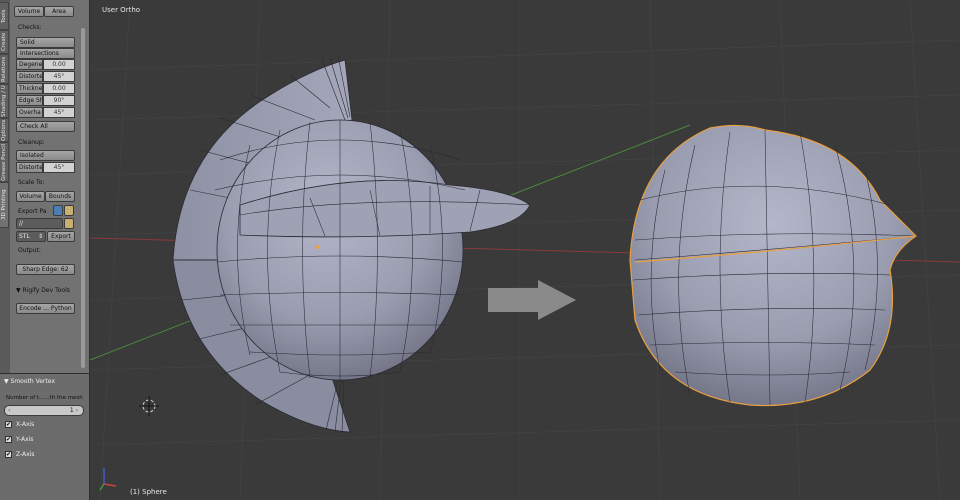 This screenshot has height=500, width=960. I want to click on tab-3d-printing: 3D Printing, so click(4, 205).